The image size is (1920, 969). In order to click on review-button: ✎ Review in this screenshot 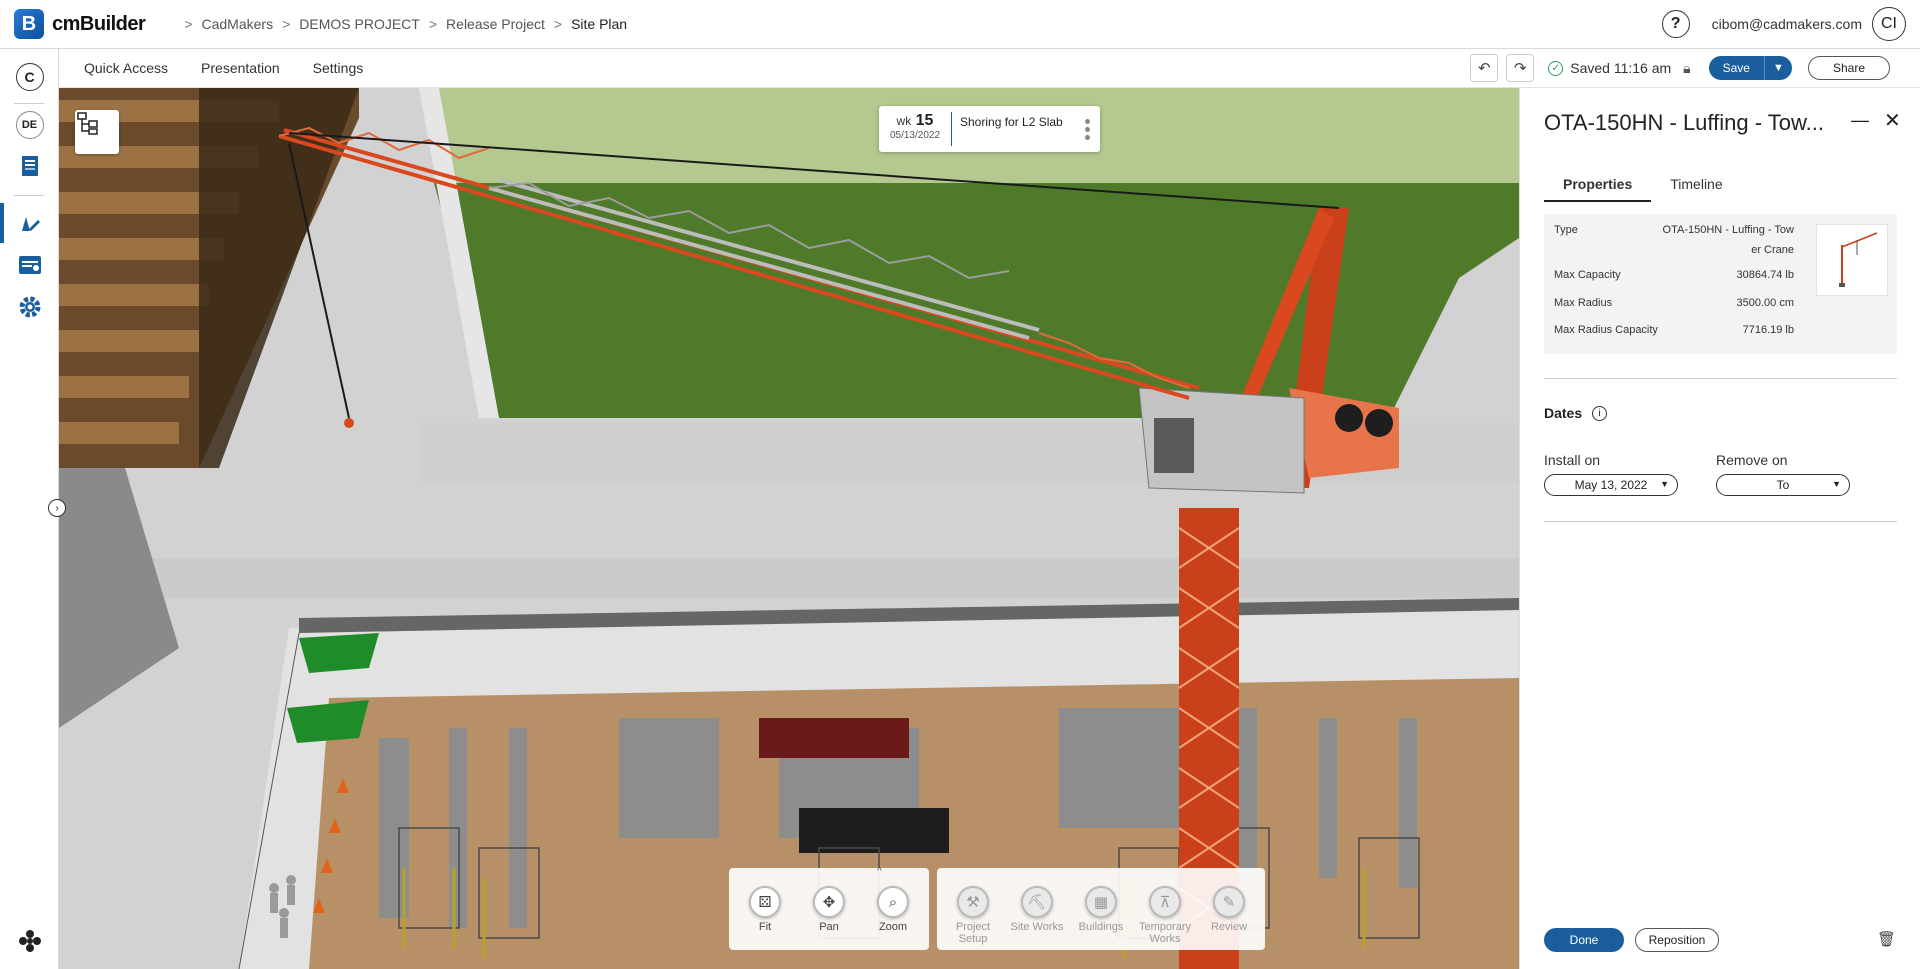, I will do `click(1229, 909)`.